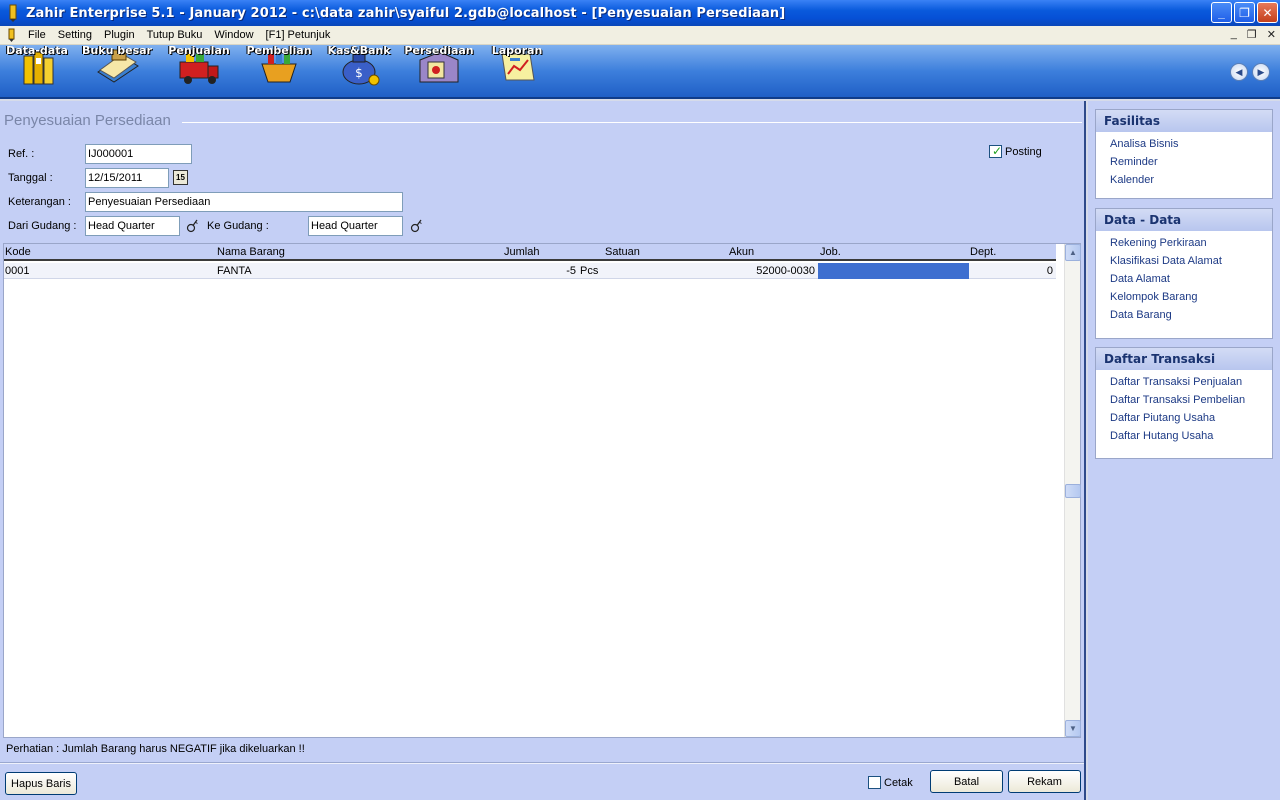 The height and width of the screenshot is (800, 1280). What do you see at coordinates (521, 252) in the screenshot?
I see `col-jumlah: Jumlah` at bounding box center [521, 252].